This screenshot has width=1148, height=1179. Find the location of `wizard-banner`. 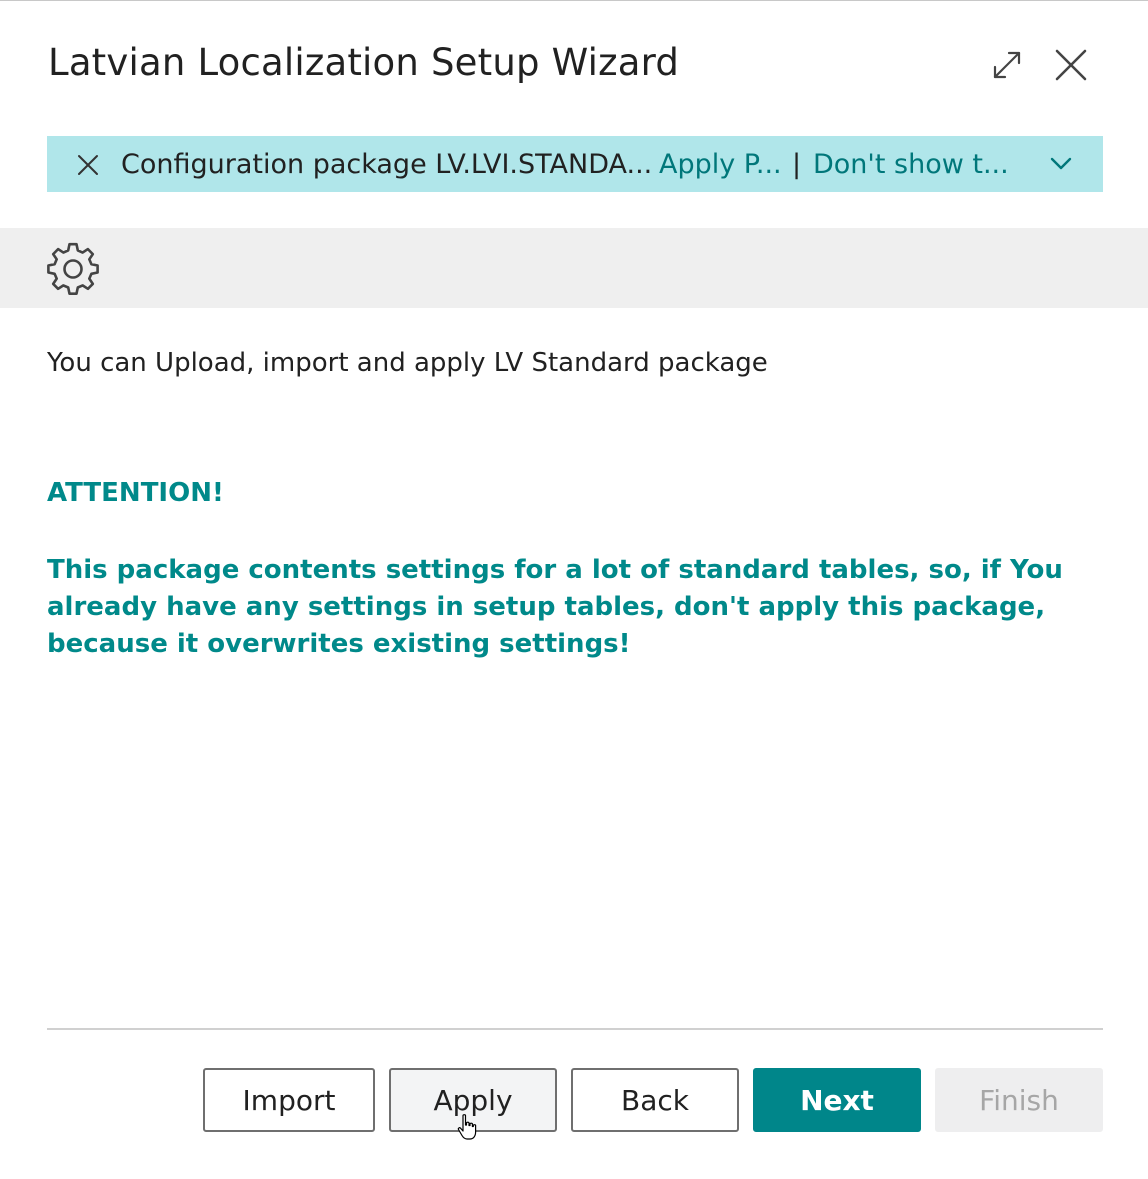

wizard-banner is located at coordinates (574, 268).